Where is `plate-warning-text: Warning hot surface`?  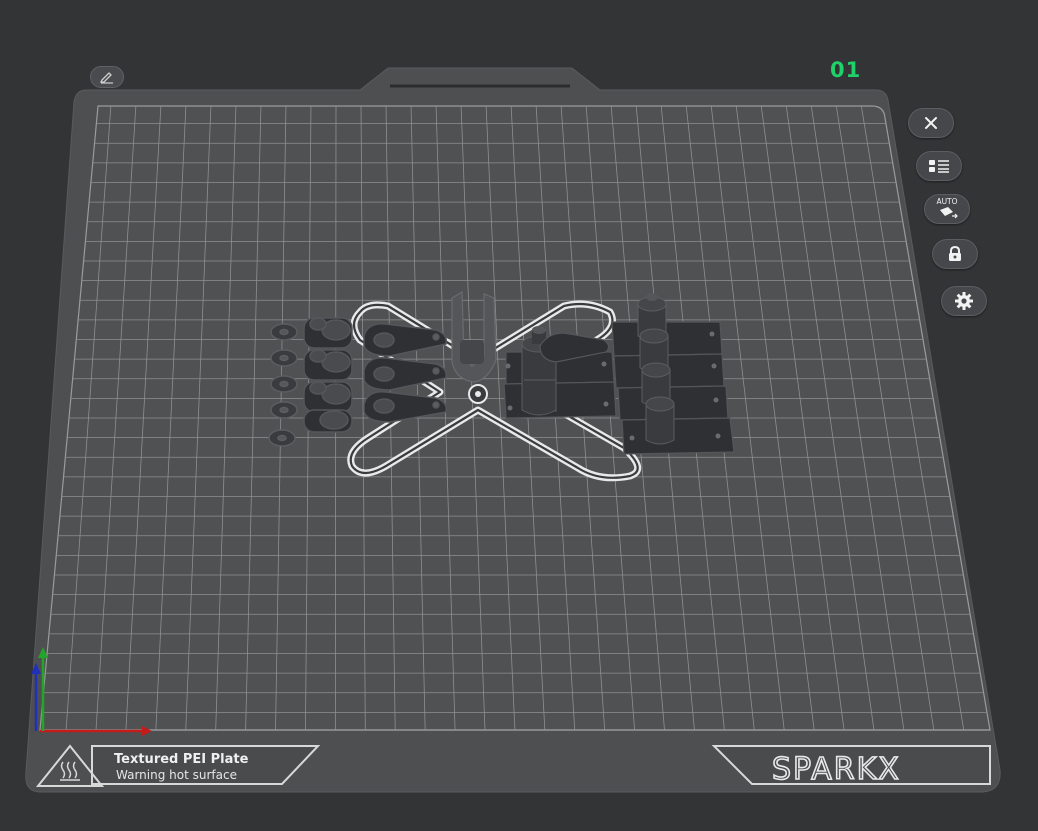 plate-warning-text: Warning hot surface is located at coordinates (176, 775).